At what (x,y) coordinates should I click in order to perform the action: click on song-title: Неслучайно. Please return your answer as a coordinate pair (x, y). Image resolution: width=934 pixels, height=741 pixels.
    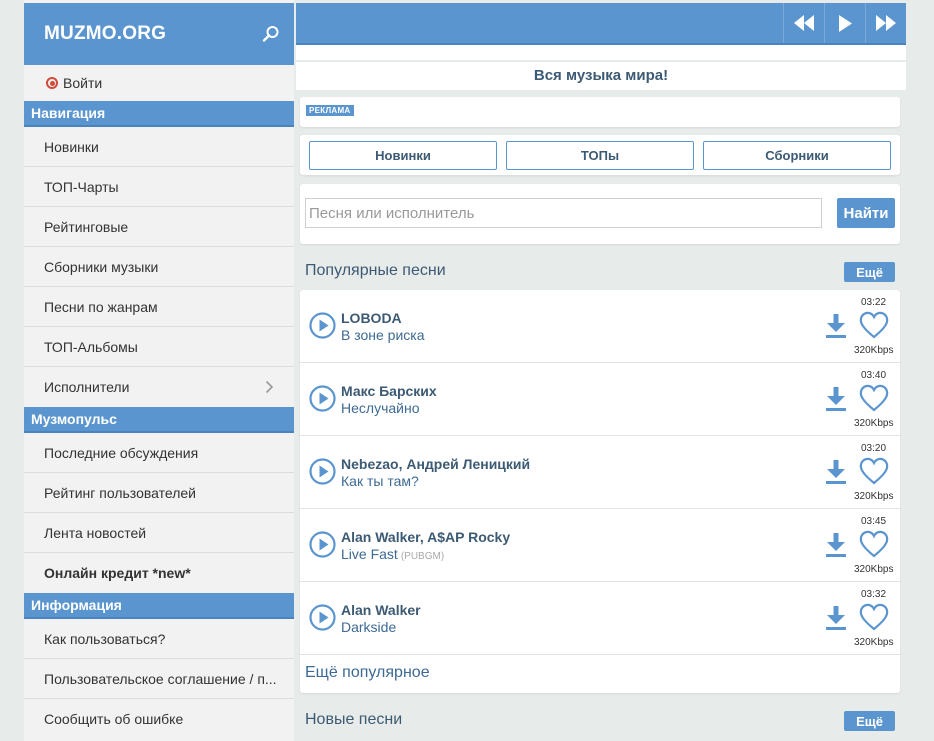
    Looking at the image, I should click on (381, 408).